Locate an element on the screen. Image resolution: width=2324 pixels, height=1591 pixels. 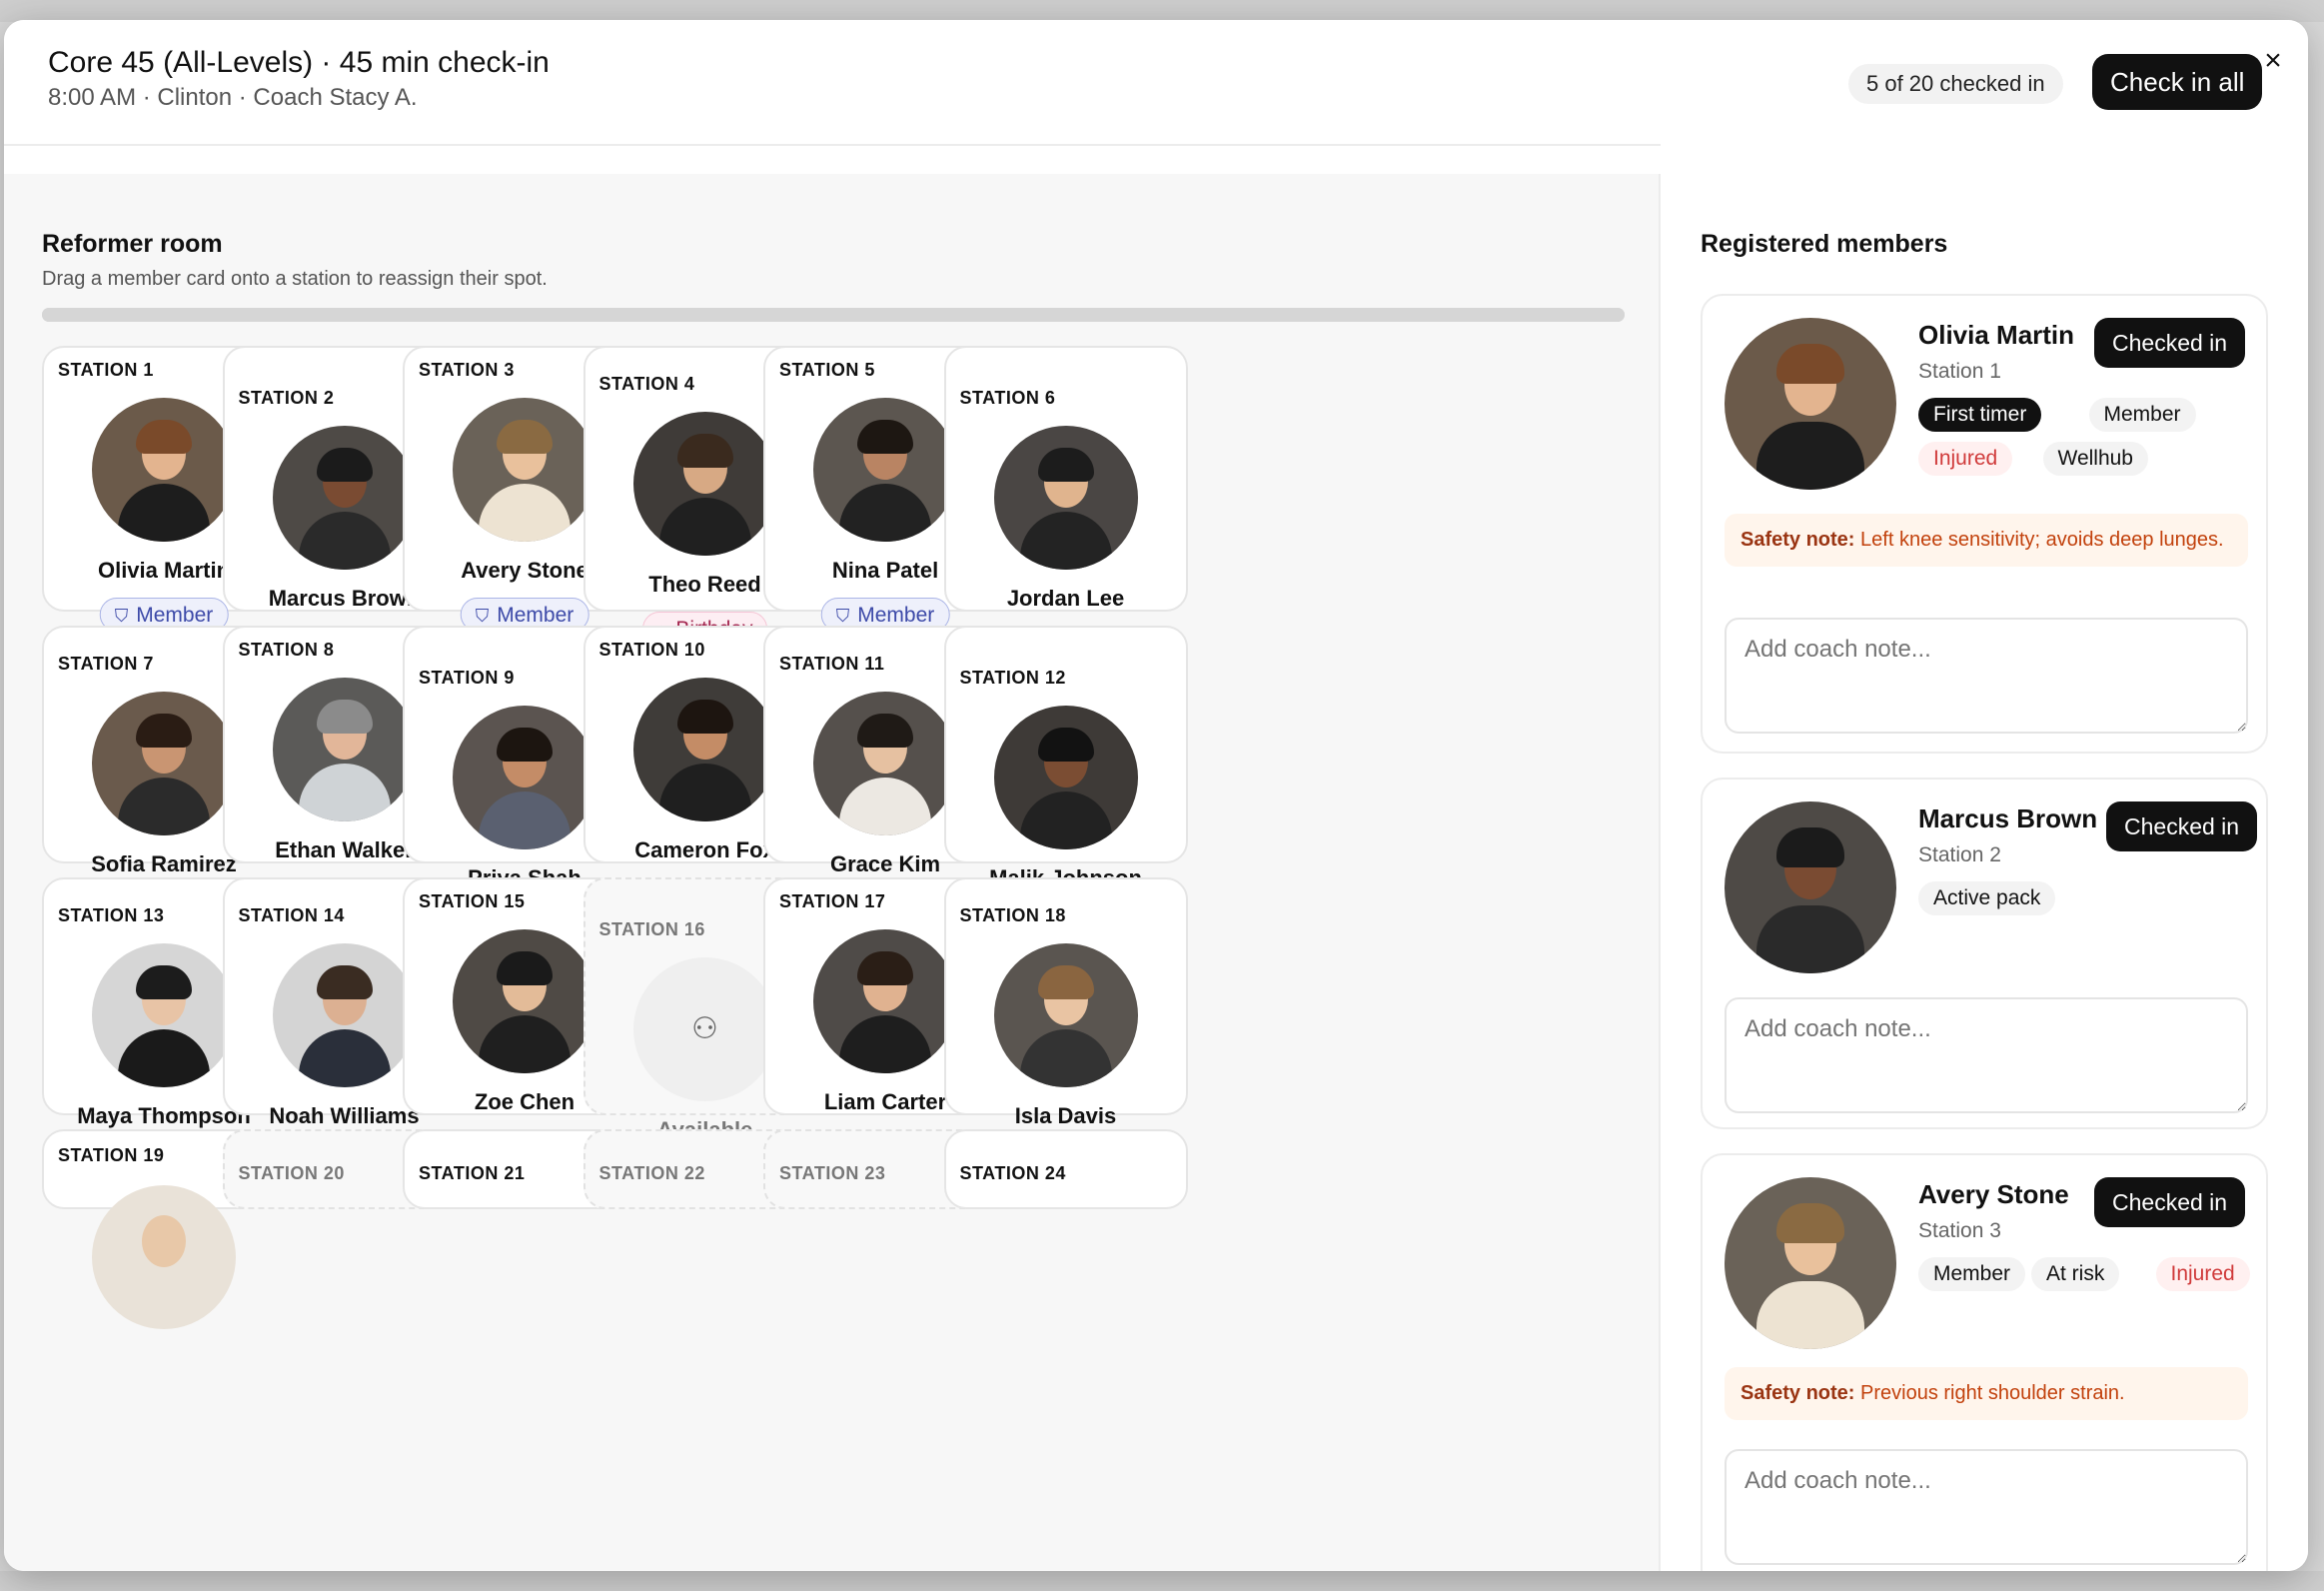
member-name: Avery Stone is located at coordinates (1993, 1194).